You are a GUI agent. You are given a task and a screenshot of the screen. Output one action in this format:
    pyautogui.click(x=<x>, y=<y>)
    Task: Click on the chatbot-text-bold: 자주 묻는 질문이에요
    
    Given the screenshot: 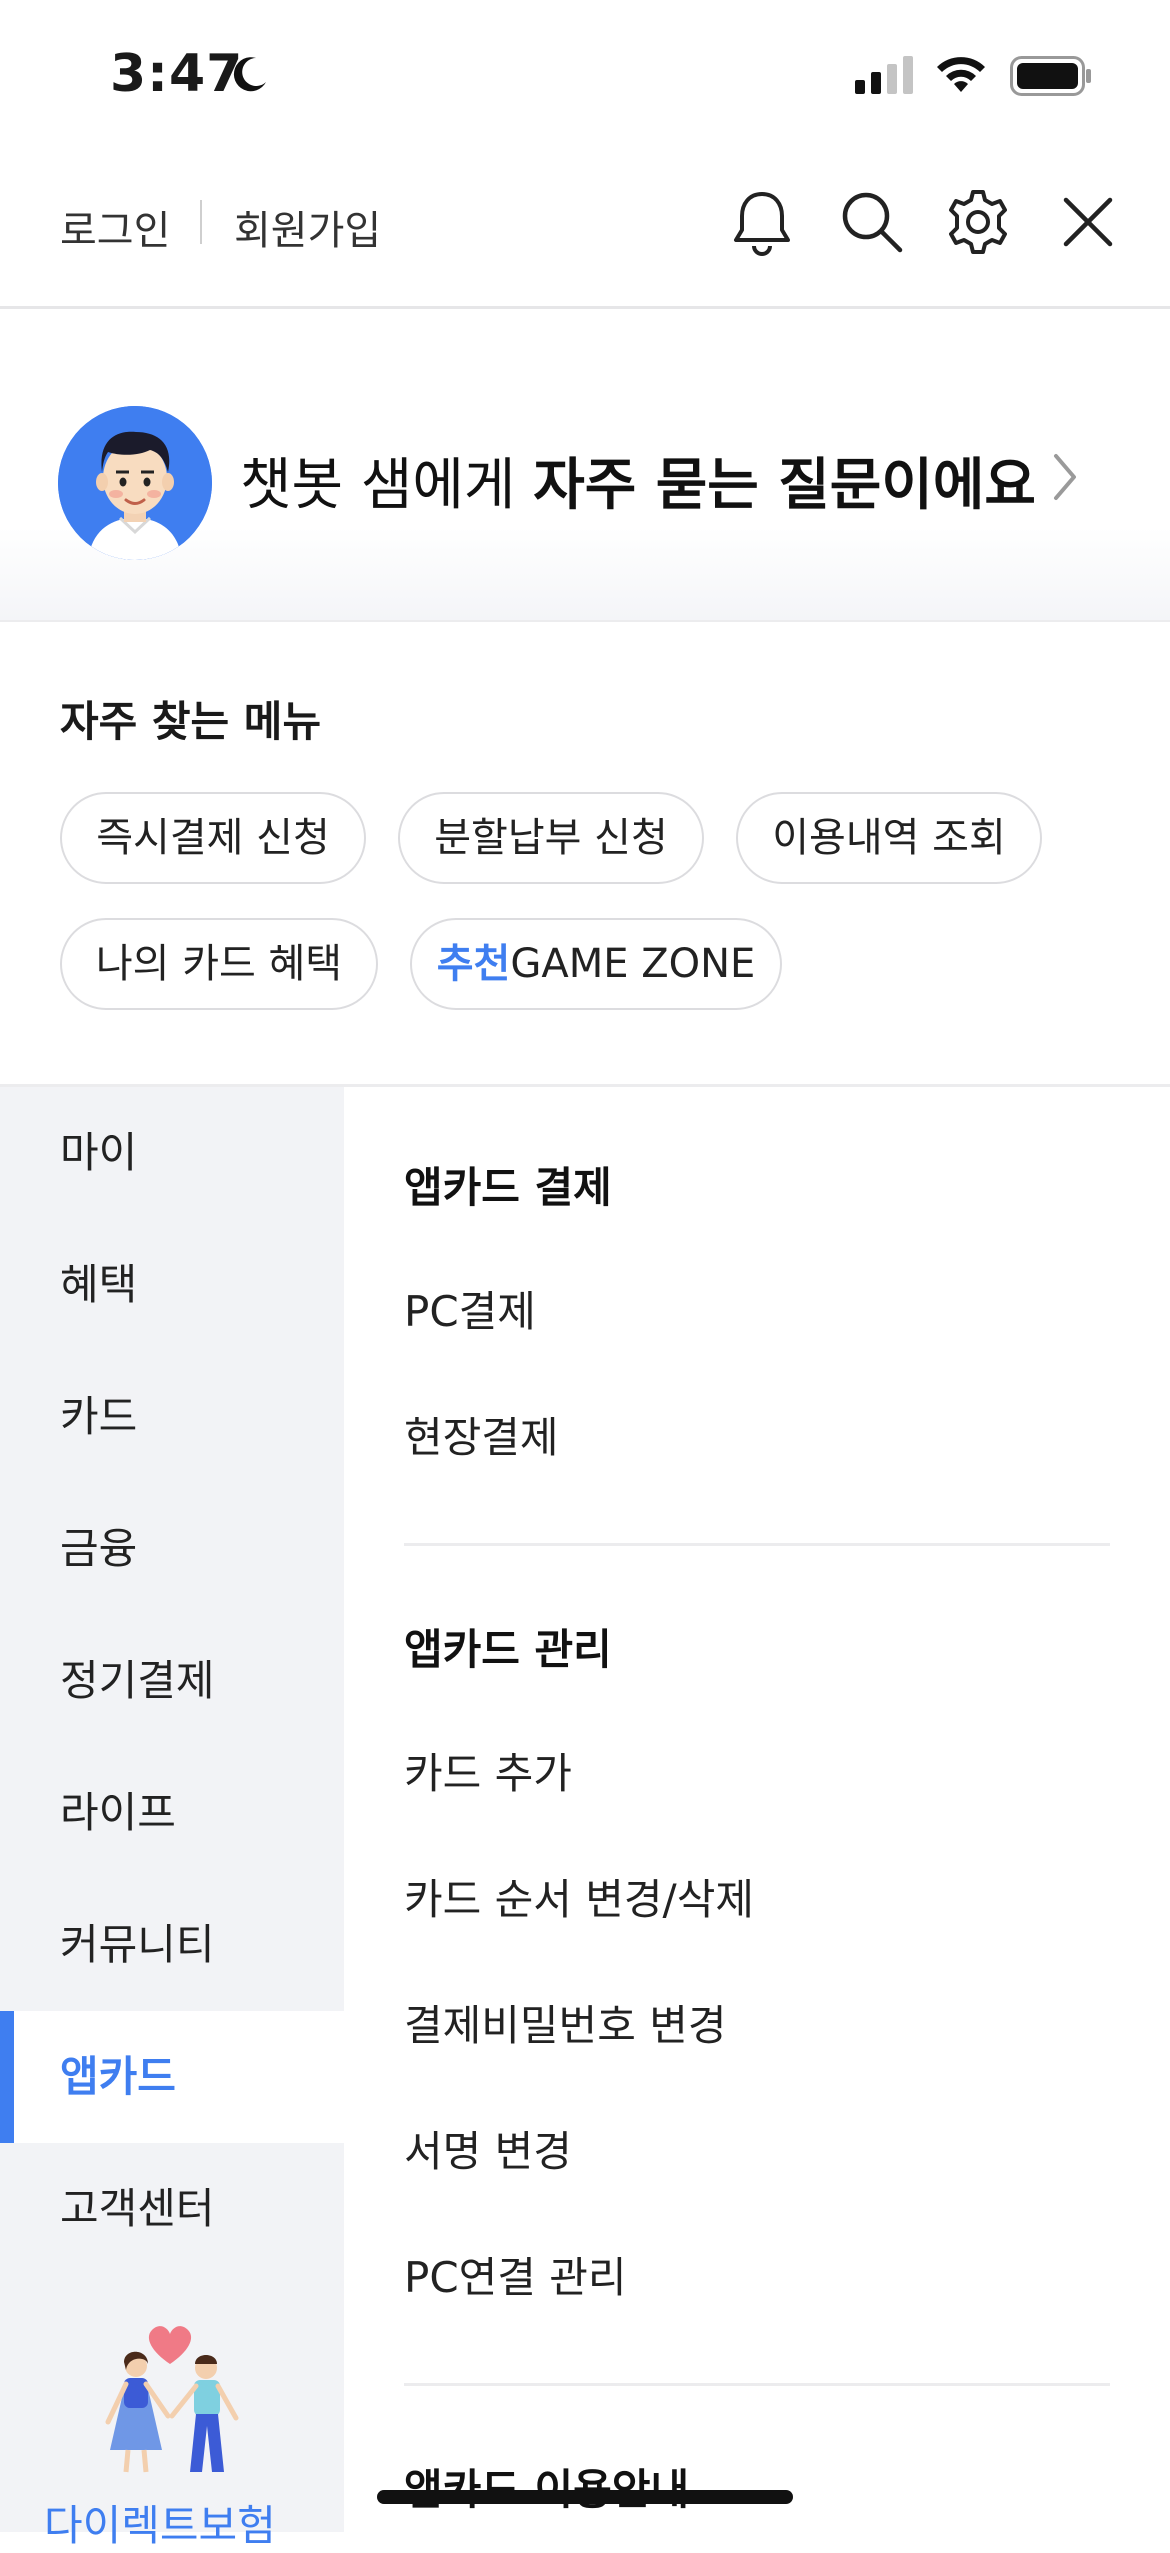 What is the action you would take?
    pyautogui.click(x=784, y=485)
    